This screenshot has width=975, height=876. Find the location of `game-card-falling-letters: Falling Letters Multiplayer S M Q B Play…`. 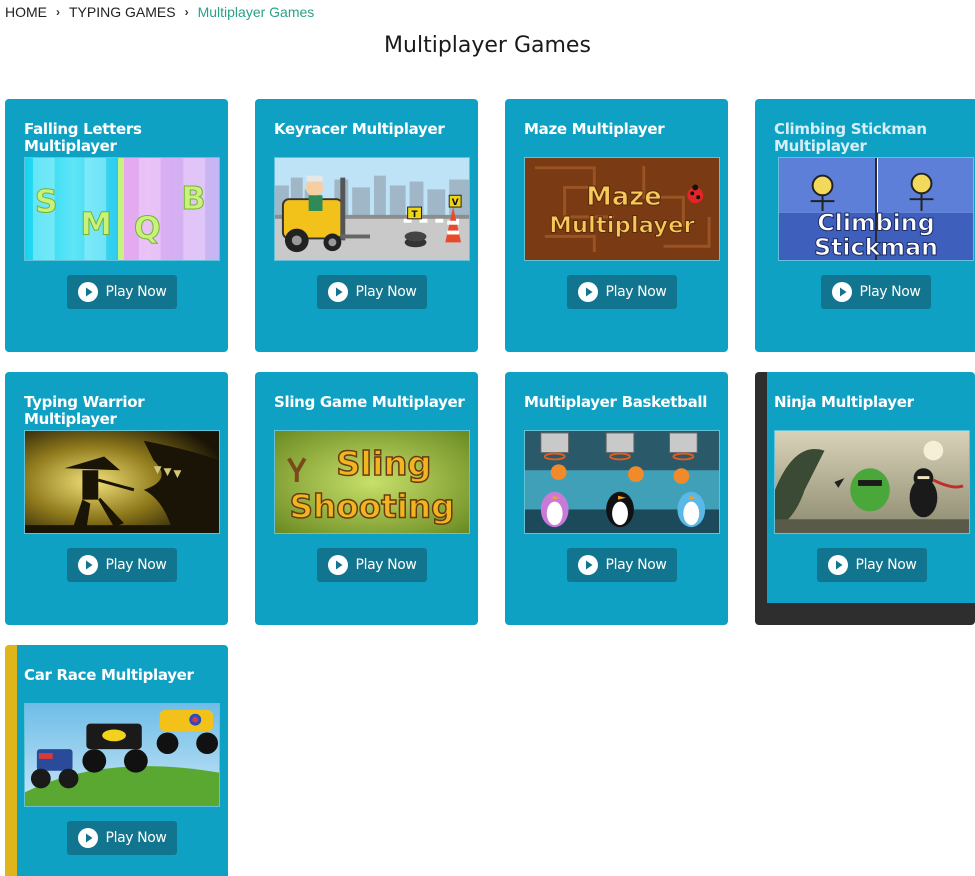

game-card-falling-letters: Falling Letters Multiplayer S M Q B Play… is located at coordinates (116, 225).